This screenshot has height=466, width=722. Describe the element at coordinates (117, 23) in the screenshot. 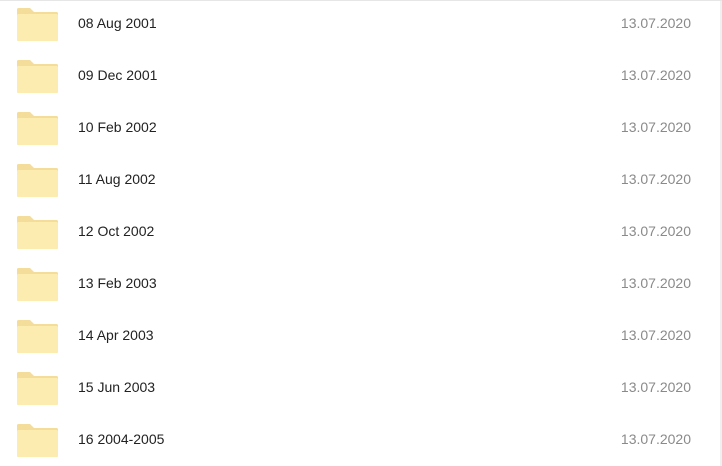

I see `file-name: 08 Aug 2001` at that location.